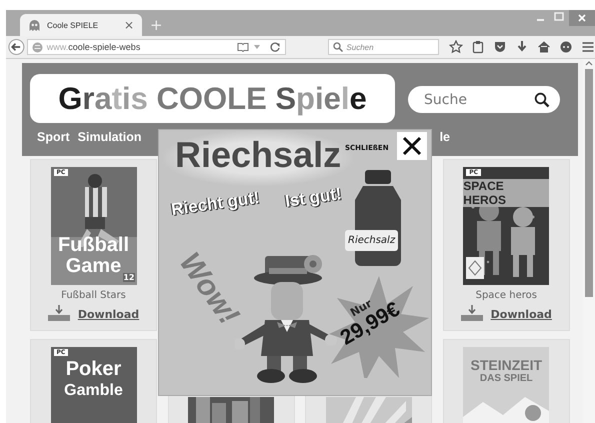 This screenshot has height=423, width=595. What do you see at coordinates (94, 47) in the screenshot?
I see `url-text: www.coole-spiele-webs` at bounding box center [94, 47].